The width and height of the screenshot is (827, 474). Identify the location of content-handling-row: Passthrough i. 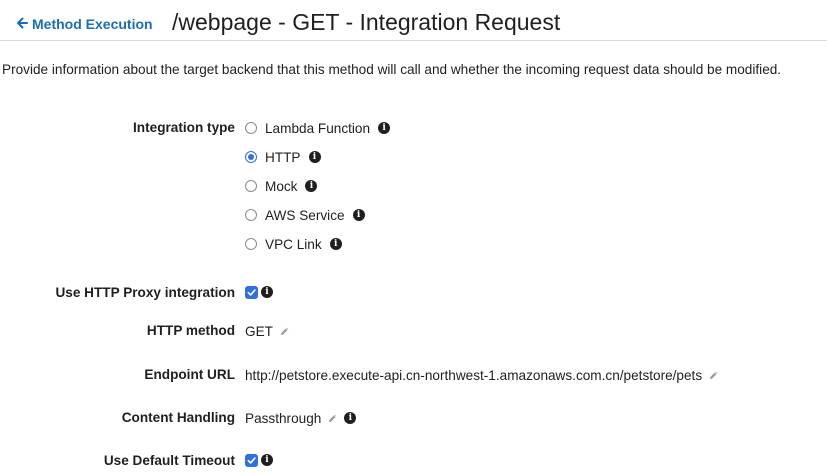
(301, 418).